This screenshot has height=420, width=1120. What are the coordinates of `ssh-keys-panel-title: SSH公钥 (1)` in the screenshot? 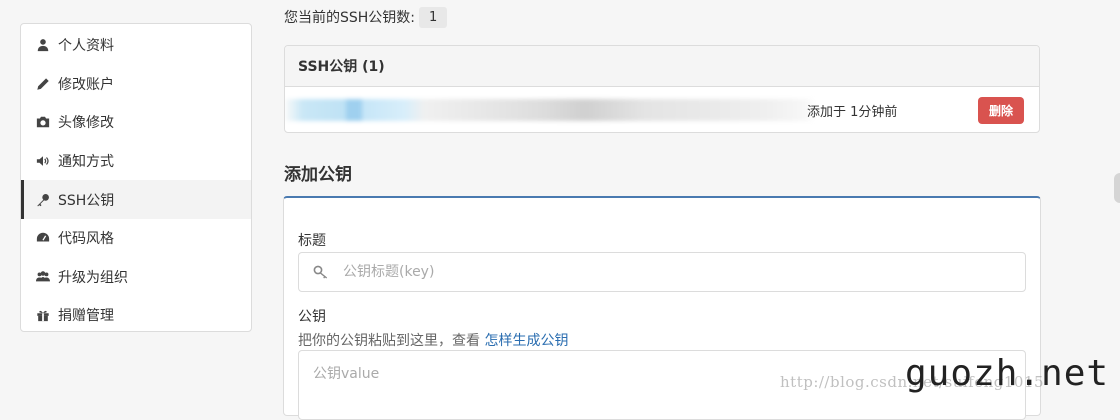 It's located at (662, 66).